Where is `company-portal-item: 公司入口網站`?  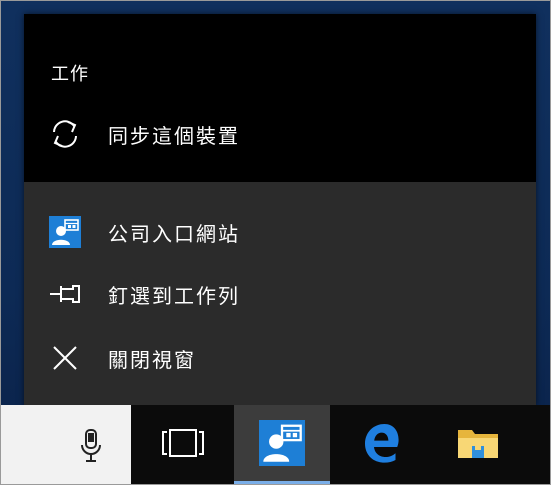
company-portal-item: 公司入口網站 is located at coordinates (280, 232).